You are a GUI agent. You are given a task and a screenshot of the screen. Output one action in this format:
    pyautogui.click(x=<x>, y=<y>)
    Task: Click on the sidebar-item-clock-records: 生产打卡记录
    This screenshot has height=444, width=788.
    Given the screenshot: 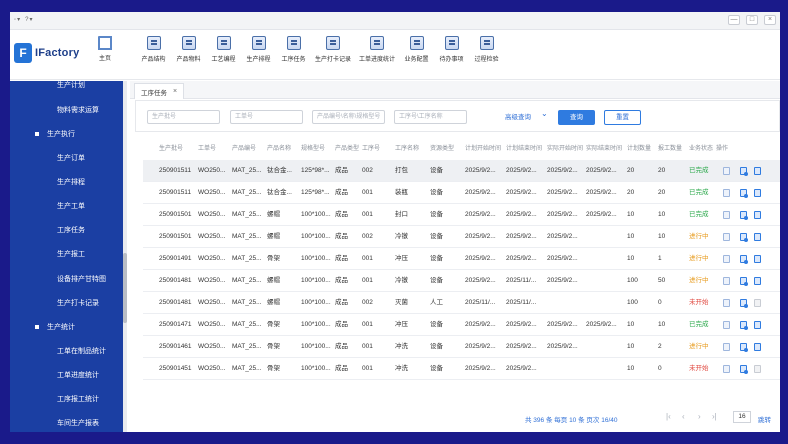 What is the action you would take?
    pyautogui.click(x=66, y=303)
    